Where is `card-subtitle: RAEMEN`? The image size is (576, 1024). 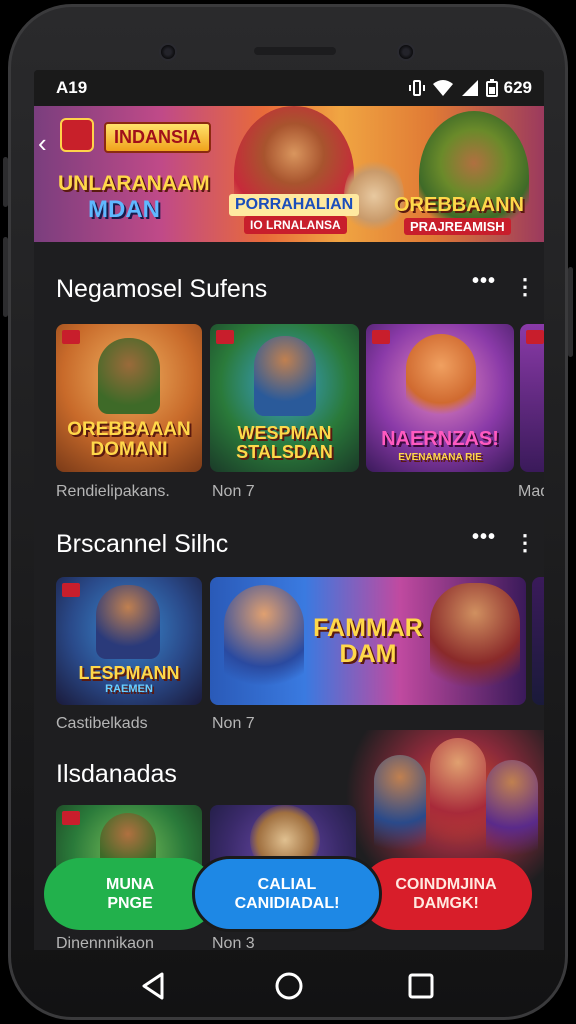
card-subtitle: RAEMEN is located at coordinates (129, 689).